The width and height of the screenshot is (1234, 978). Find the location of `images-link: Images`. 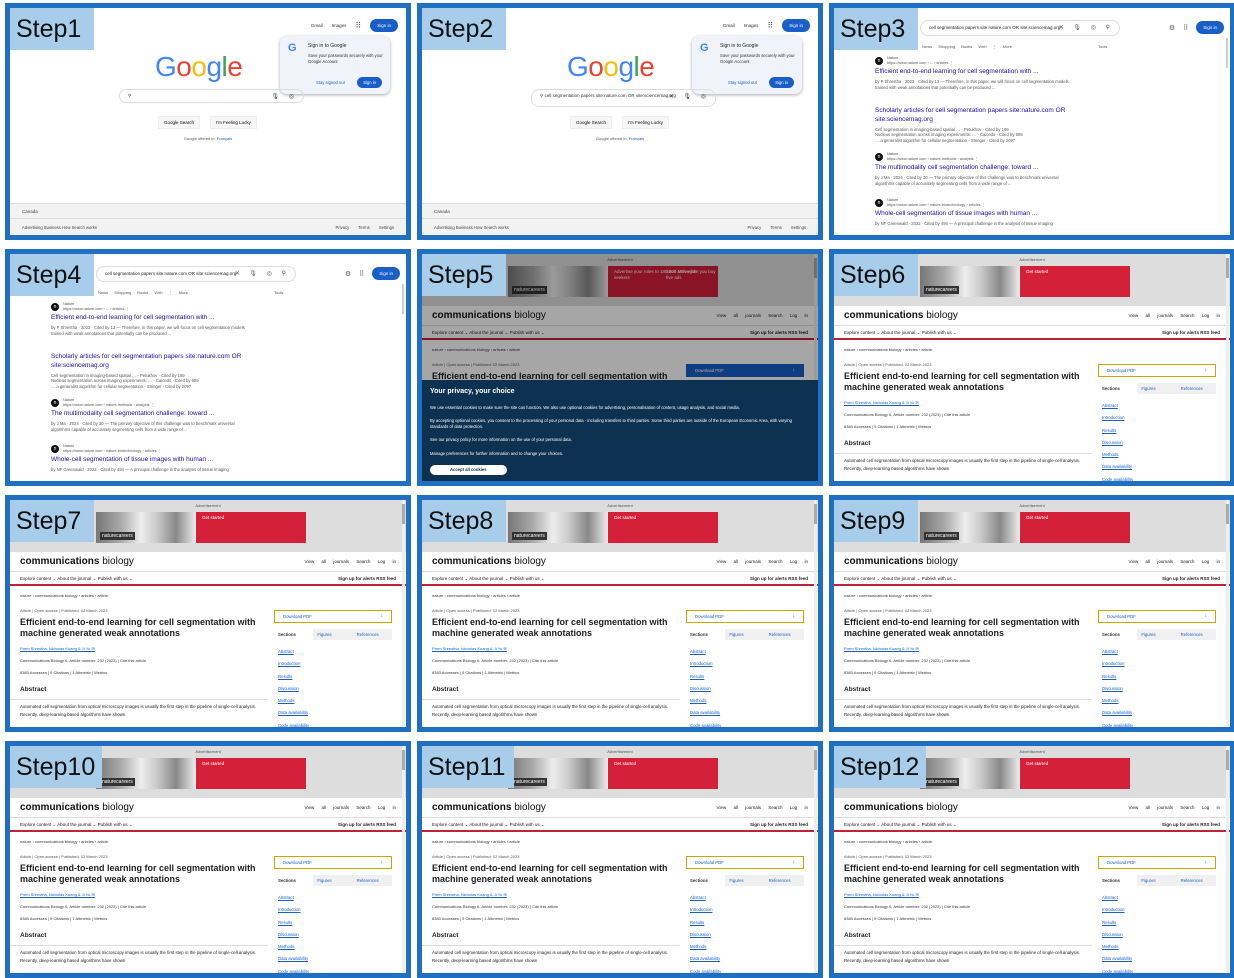

images-link: Images is located at coordinates (339, 25).